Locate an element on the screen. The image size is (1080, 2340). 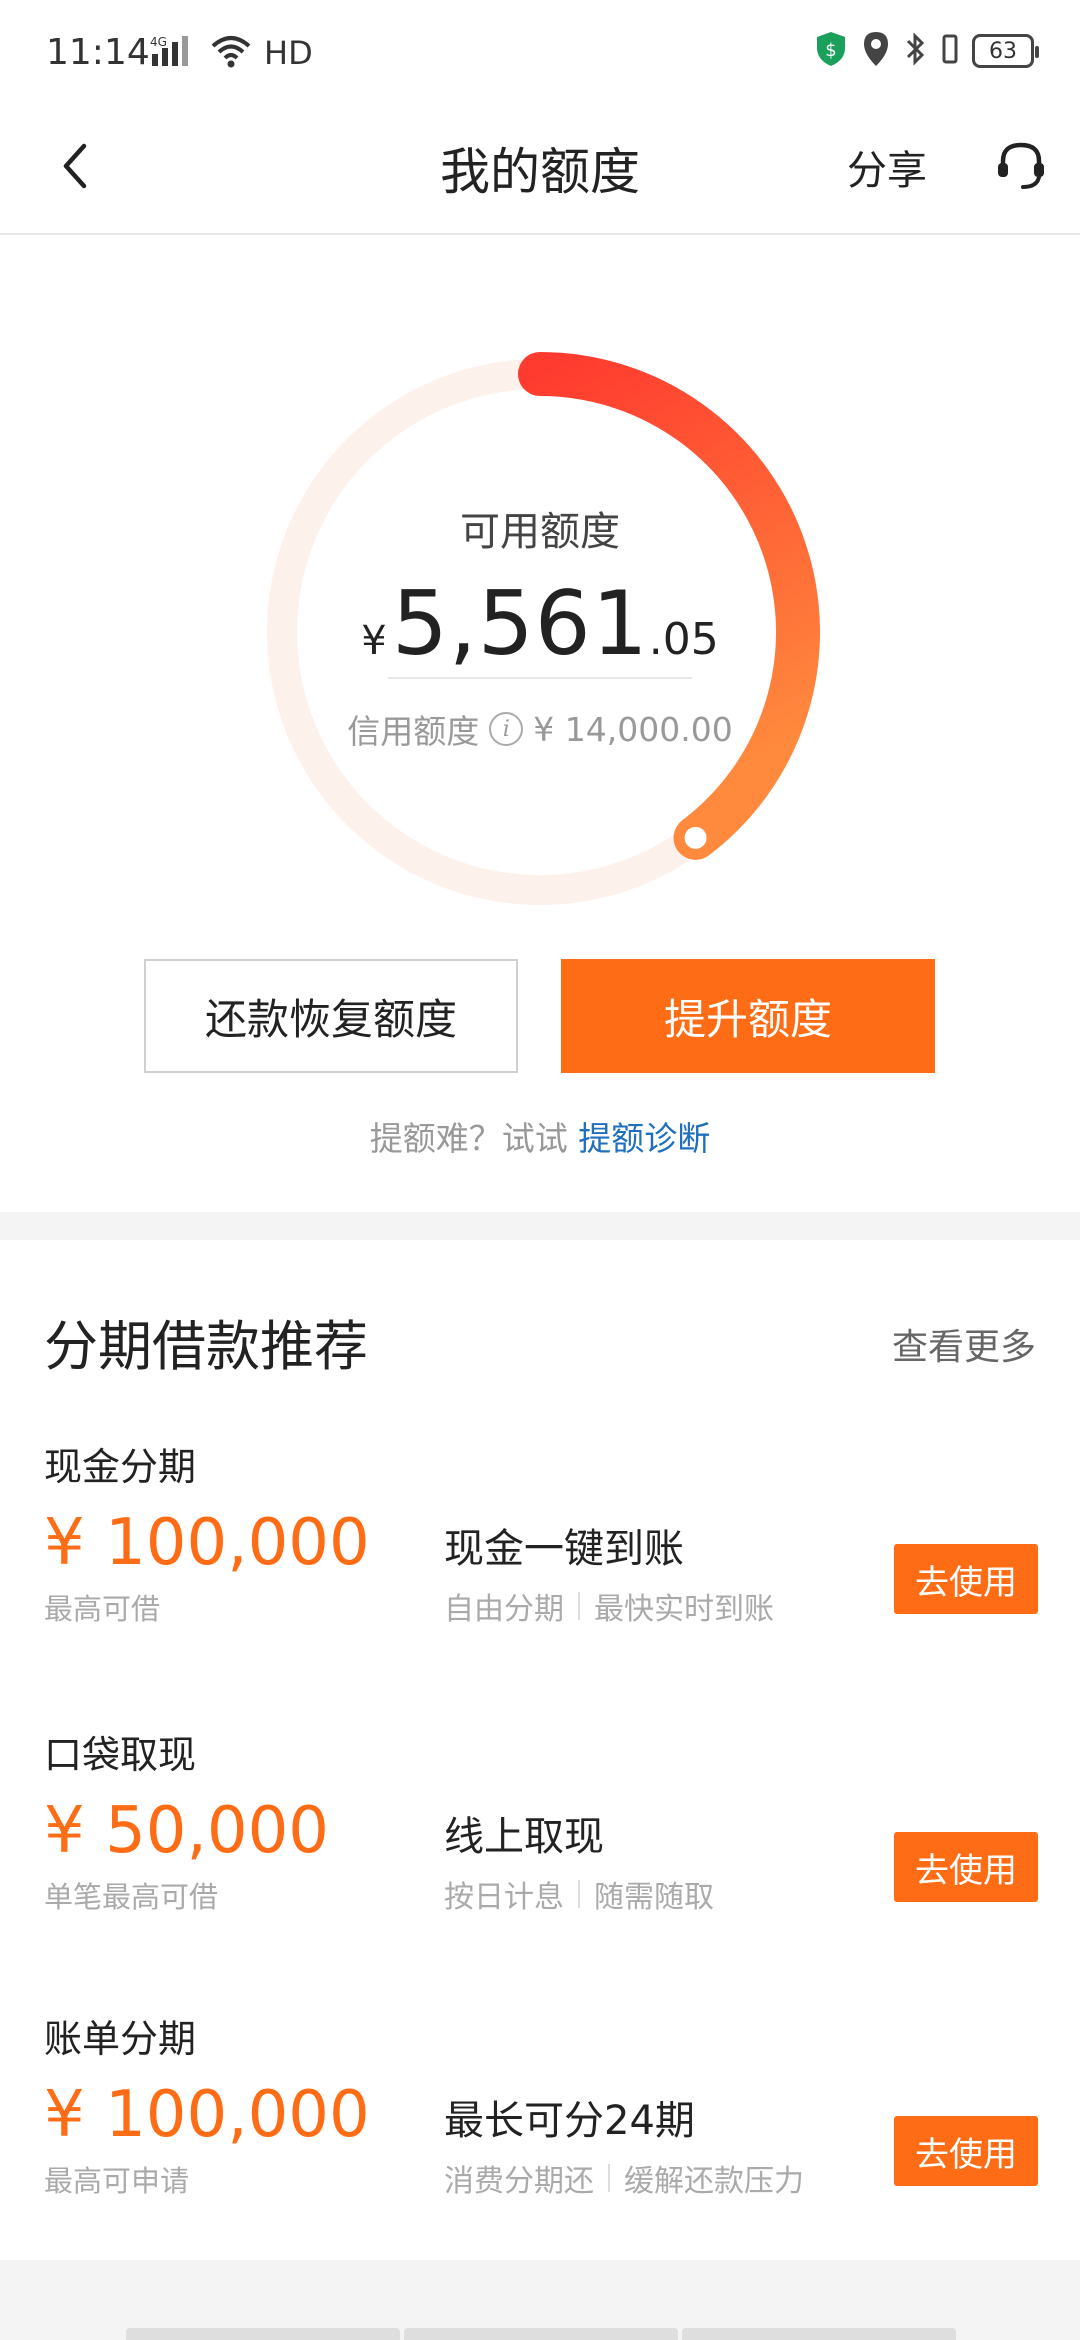
product-tags: 自由分期 最快实时到账 is located at coordinates (609, 1606).